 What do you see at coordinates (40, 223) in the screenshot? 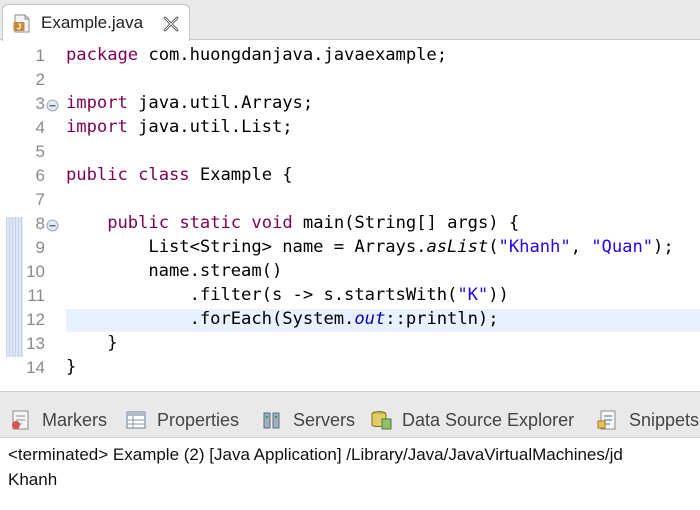
I see `line-number: 8` at bounding box center [40, 223].